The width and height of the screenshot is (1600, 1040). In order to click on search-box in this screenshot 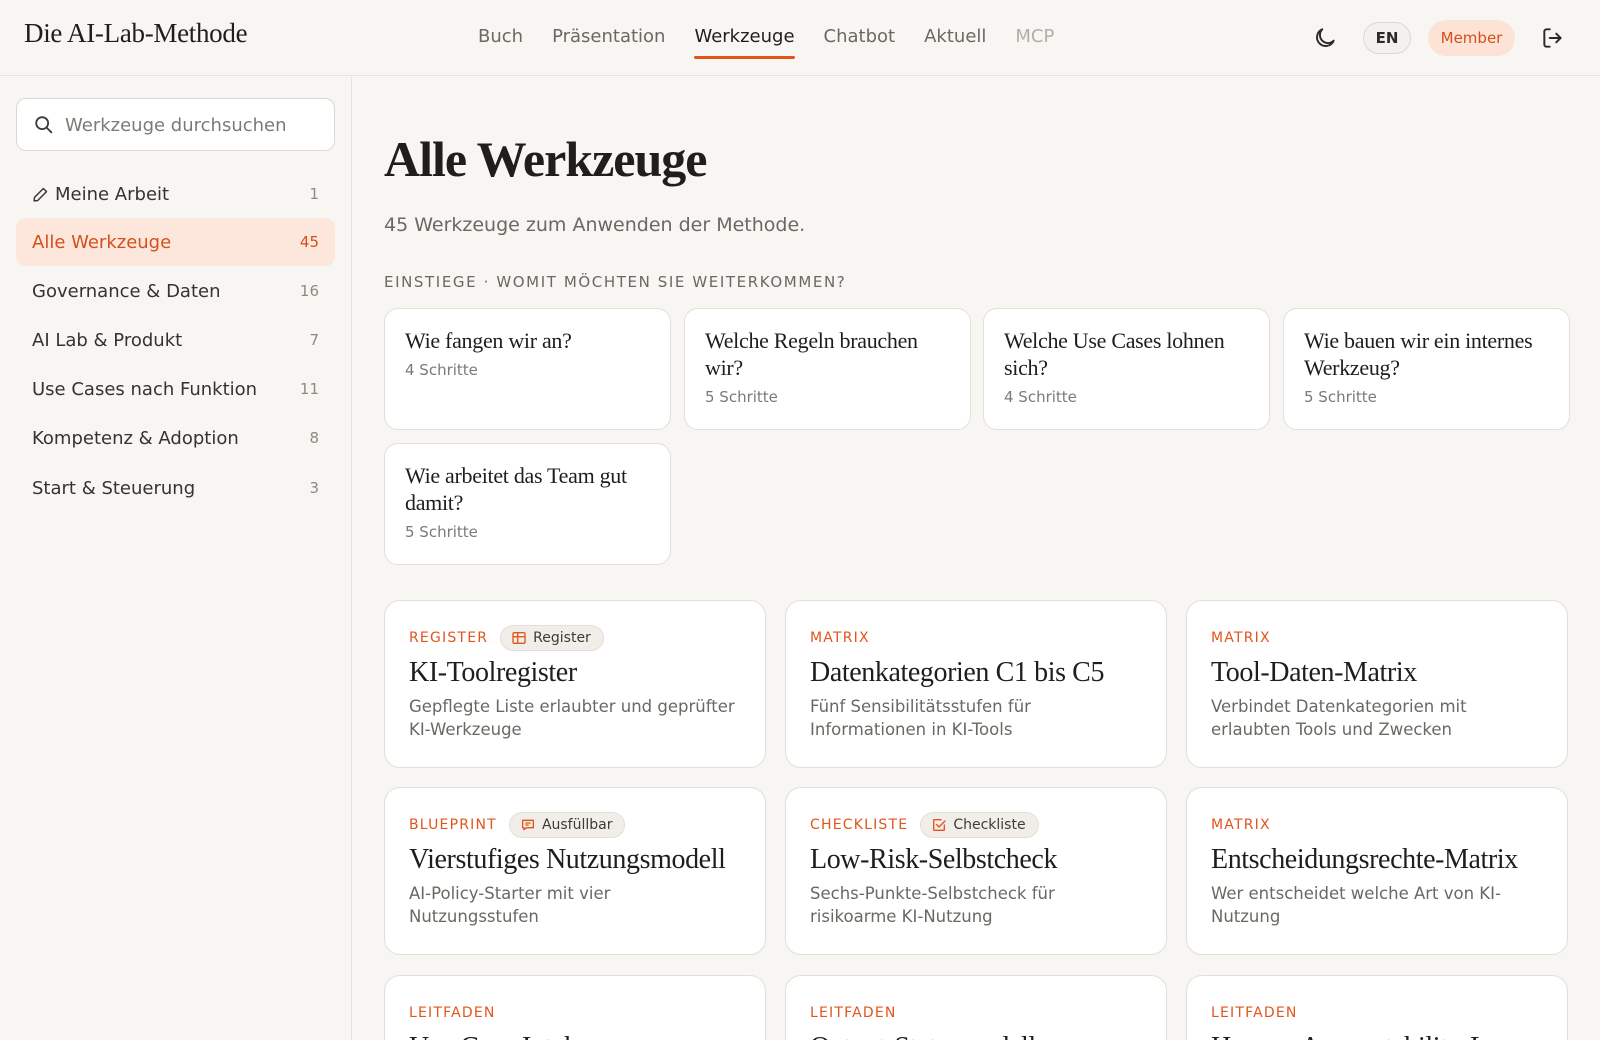, I will do `click(175, 124)`.